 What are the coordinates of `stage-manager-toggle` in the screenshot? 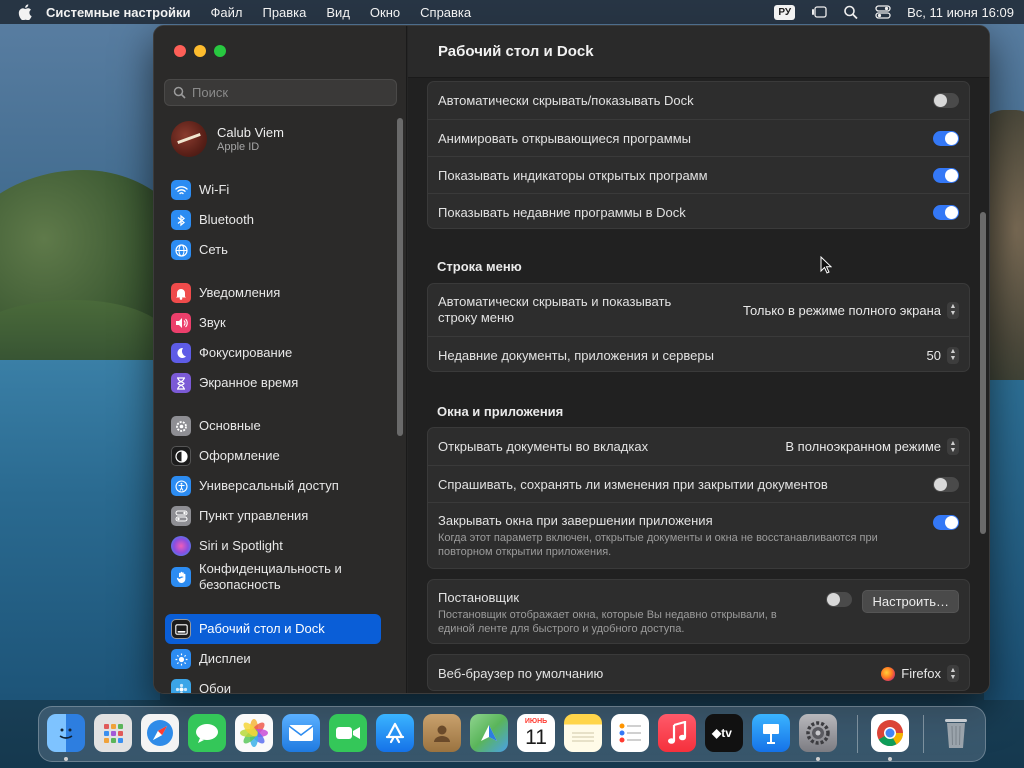 It's located at (839, 599).